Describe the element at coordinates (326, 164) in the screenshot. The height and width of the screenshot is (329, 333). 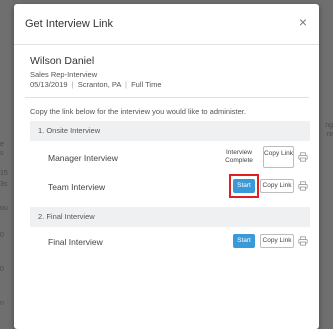
I see `background-page-right` at that location.